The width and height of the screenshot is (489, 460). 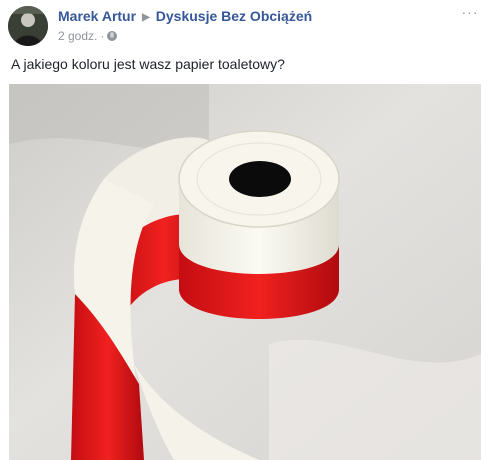 I want to click on group-name-link: Dyskusje Bez Obciążeń, so click(x=234, y=16).